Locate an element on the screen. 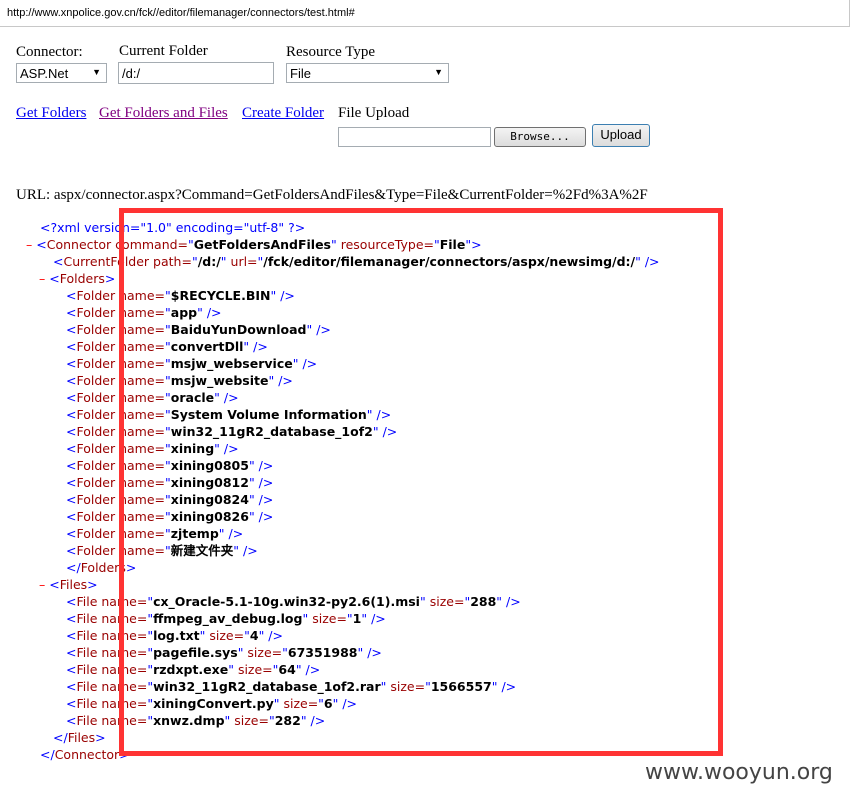  create-folder-link: Create Folder is located at coordinates (283, 113).